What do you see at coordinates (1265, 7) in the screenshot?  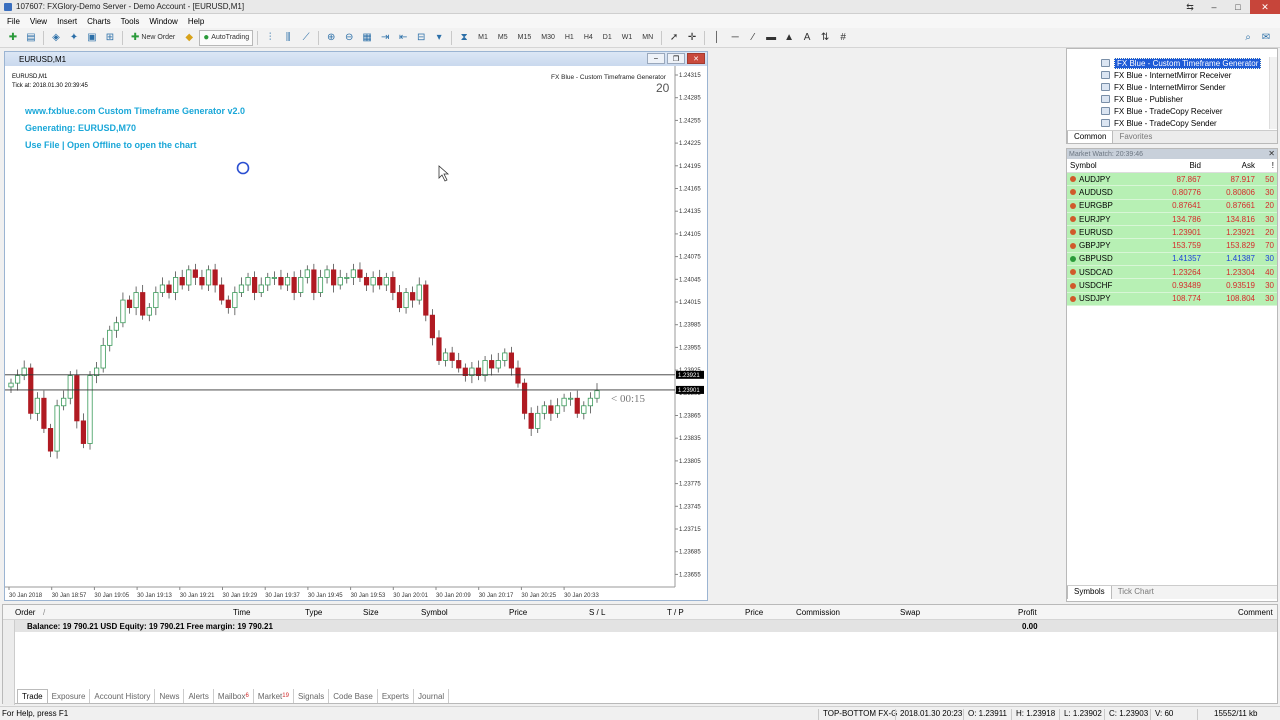 I see `close-window-button: ✕` at bounding box center [1265, 7].